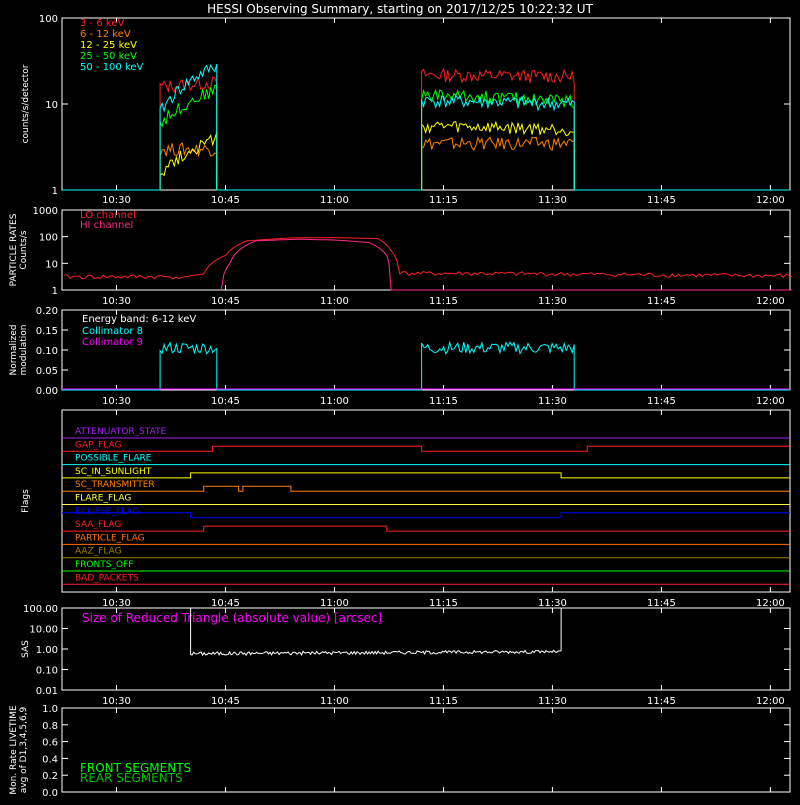  Describe the element at coordinates (104, 565) in the screenshot. I see `flag-label-10: FRONTS_OFF` at that location.